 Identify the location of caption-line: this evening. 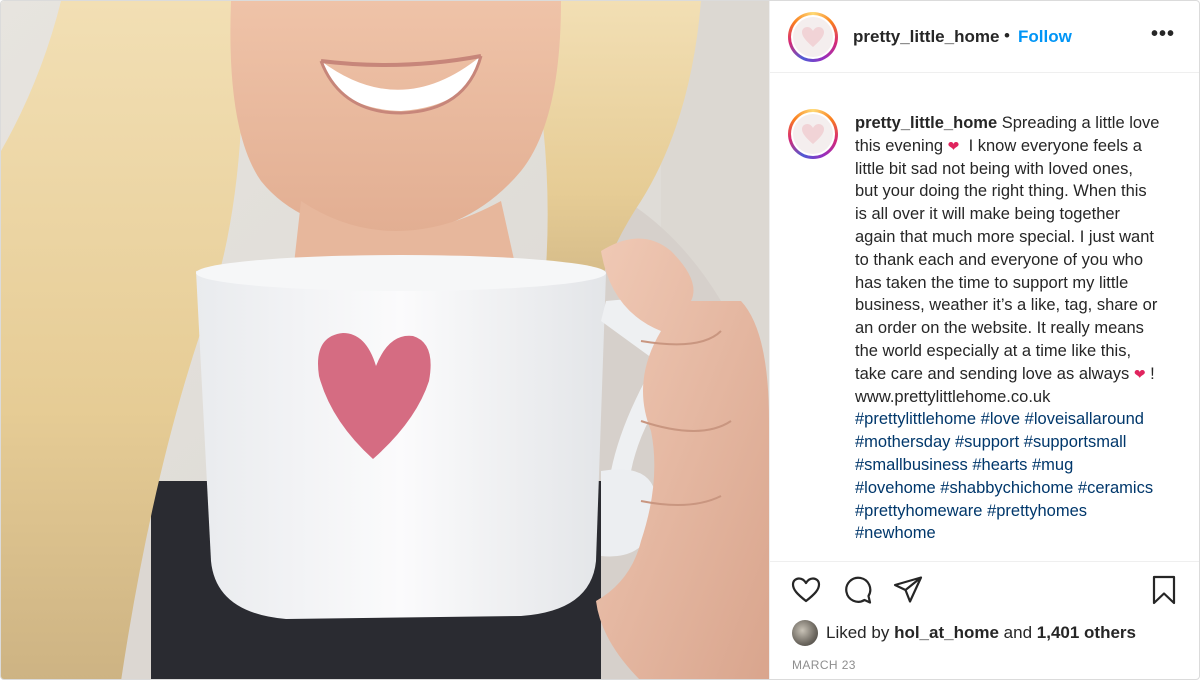
(899, 145).